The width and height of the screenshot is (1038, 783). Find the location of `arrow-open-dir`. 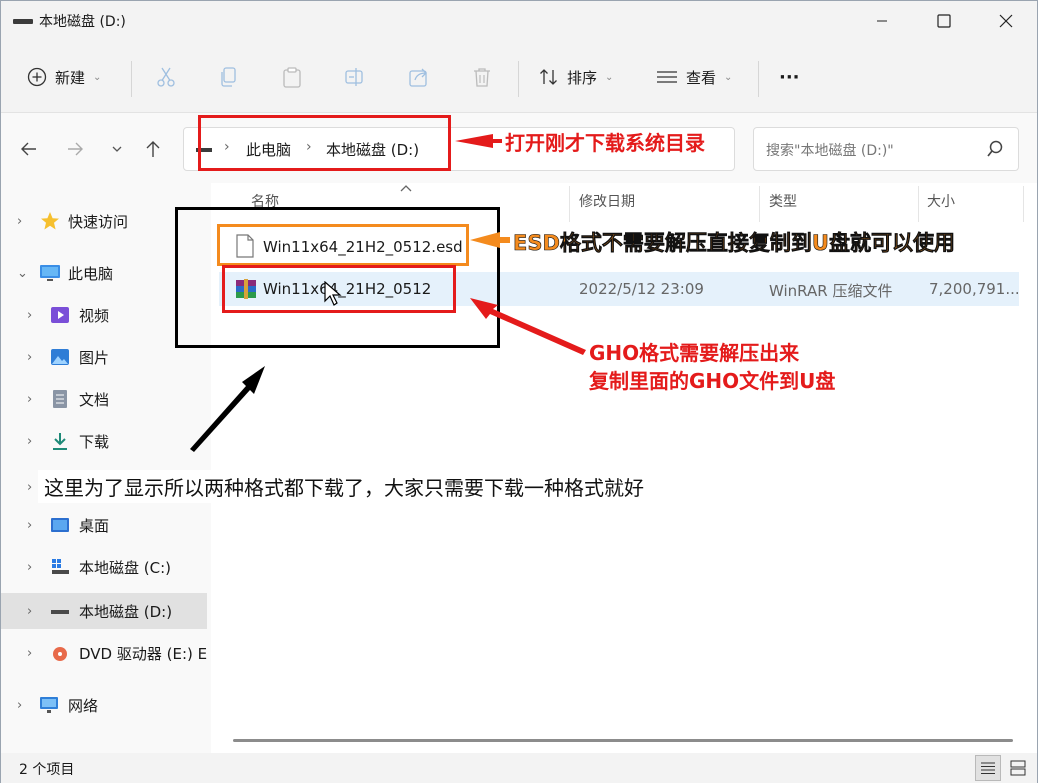

arrow-open-dir is located at coordinates (478, 141).